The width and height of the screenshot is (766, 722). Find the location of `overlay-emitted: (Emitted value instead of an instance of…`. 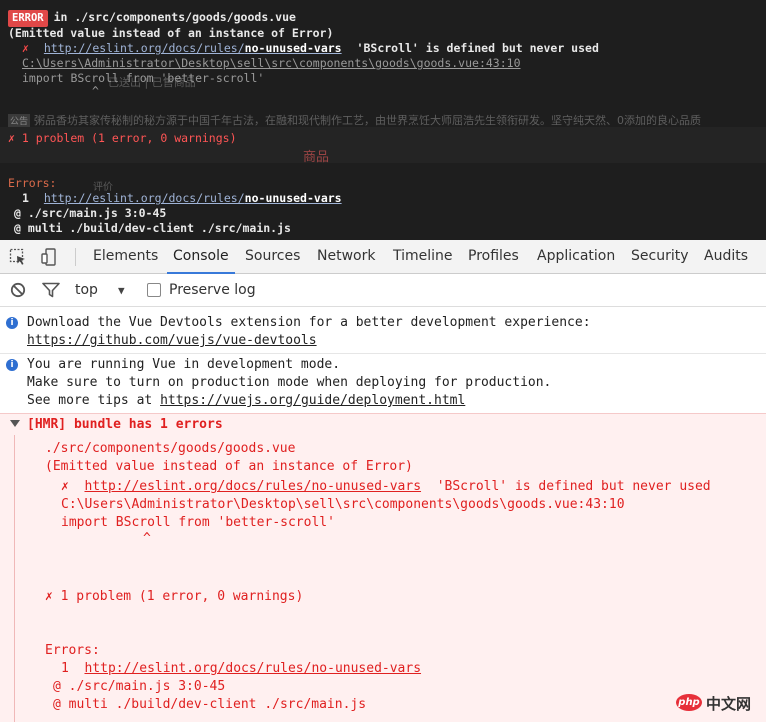

overlay-emitted: (Emitted value instead of an instance of… is located at coordinates (171, 33).